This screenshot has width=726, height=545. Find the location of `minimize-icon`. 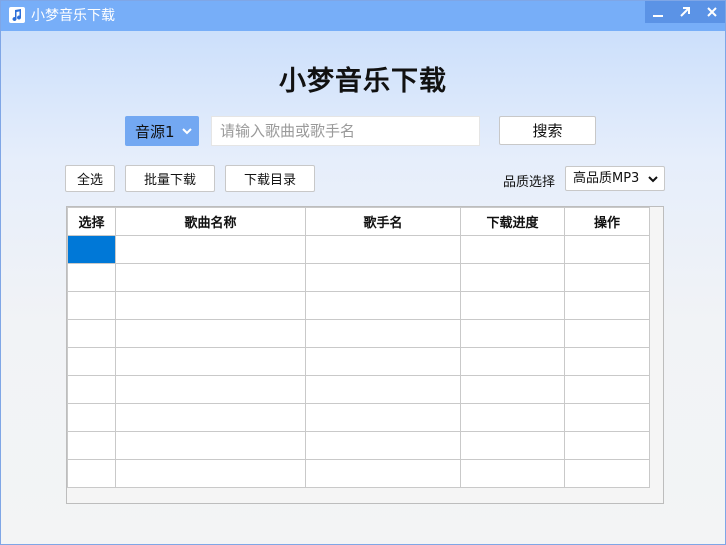

minimize-icon is located at coordinates (658, 16).